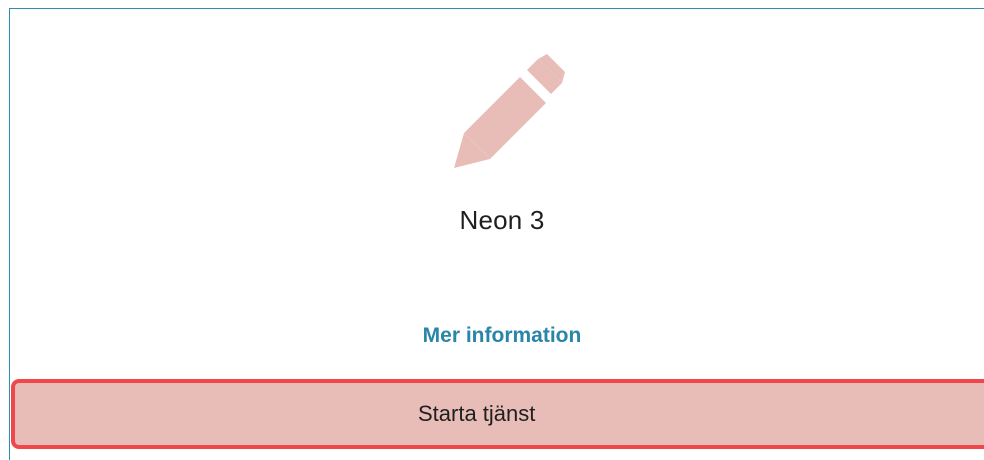  What do you see at coordinates (509, 111) in the screenshot?
I see `pencil-icon` at bounding box center [509, 111].